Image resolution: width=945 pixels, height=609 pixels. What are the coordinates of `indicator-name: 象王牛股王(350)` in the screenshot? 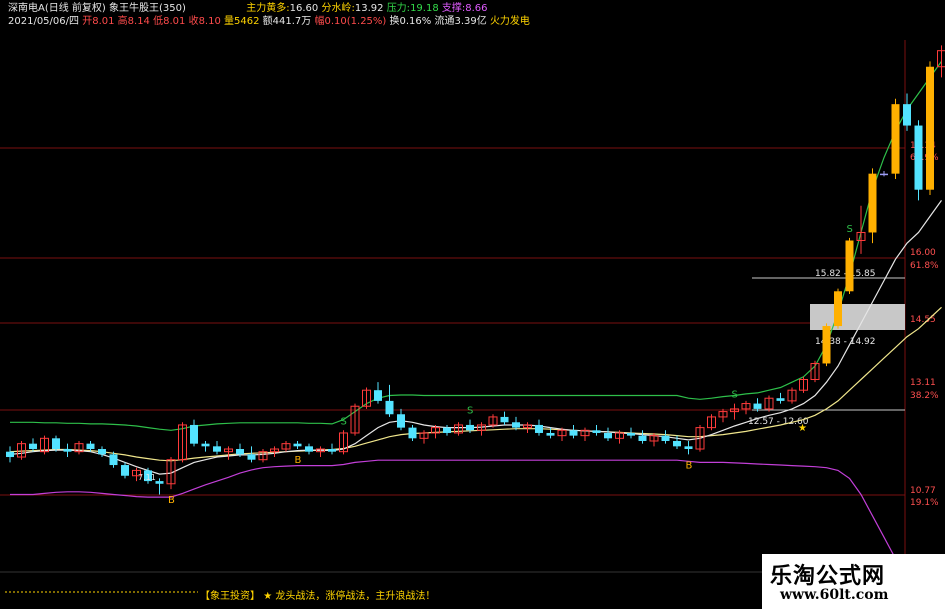 It's located at (147, 8).